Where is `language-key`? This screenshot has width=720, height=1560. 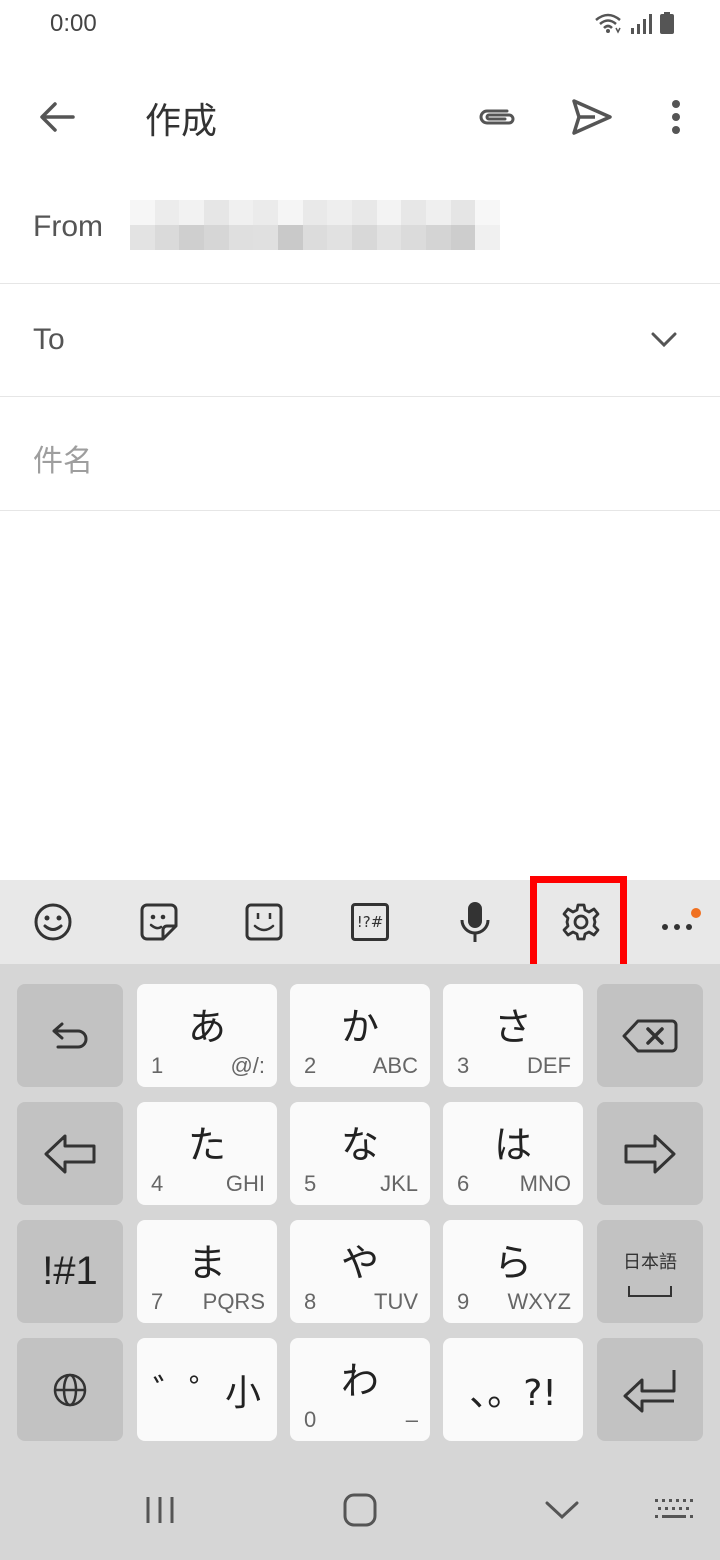 language-key is located at coordinates (70, 1389).